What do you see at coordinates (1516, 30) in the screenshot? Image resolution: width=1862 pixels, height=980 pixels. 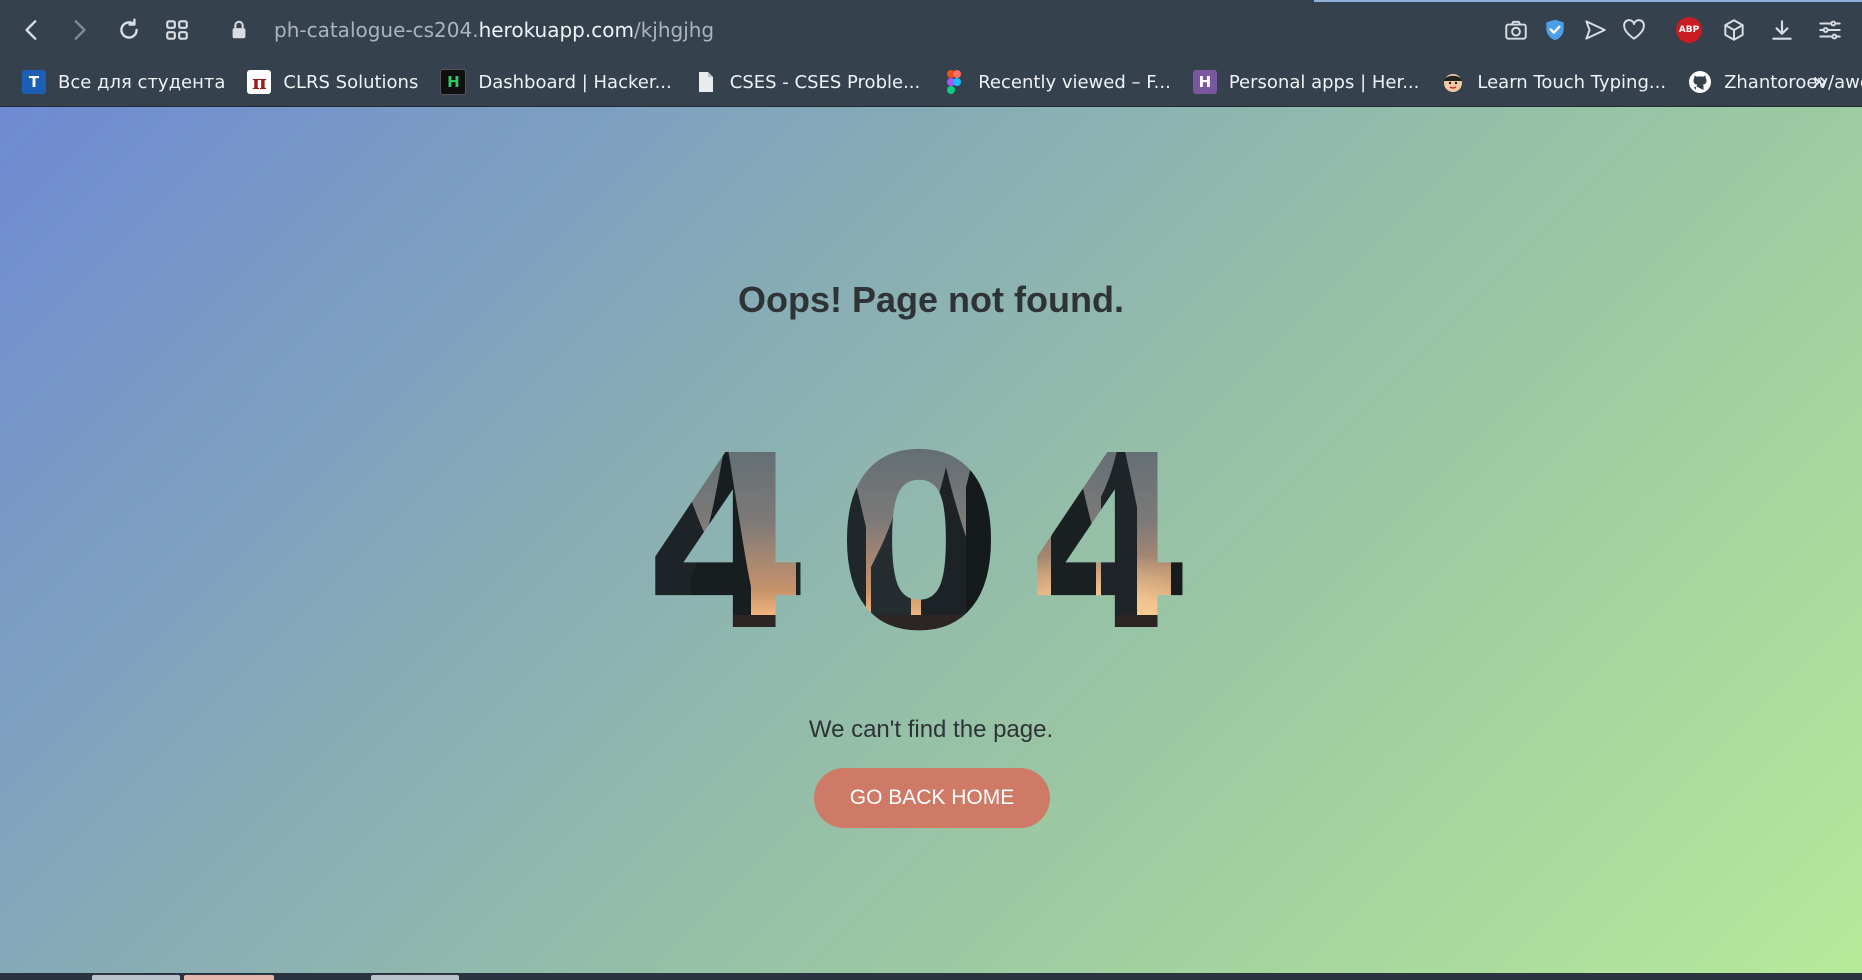 I see `camera-icon` at bounding box center [1516, 30].